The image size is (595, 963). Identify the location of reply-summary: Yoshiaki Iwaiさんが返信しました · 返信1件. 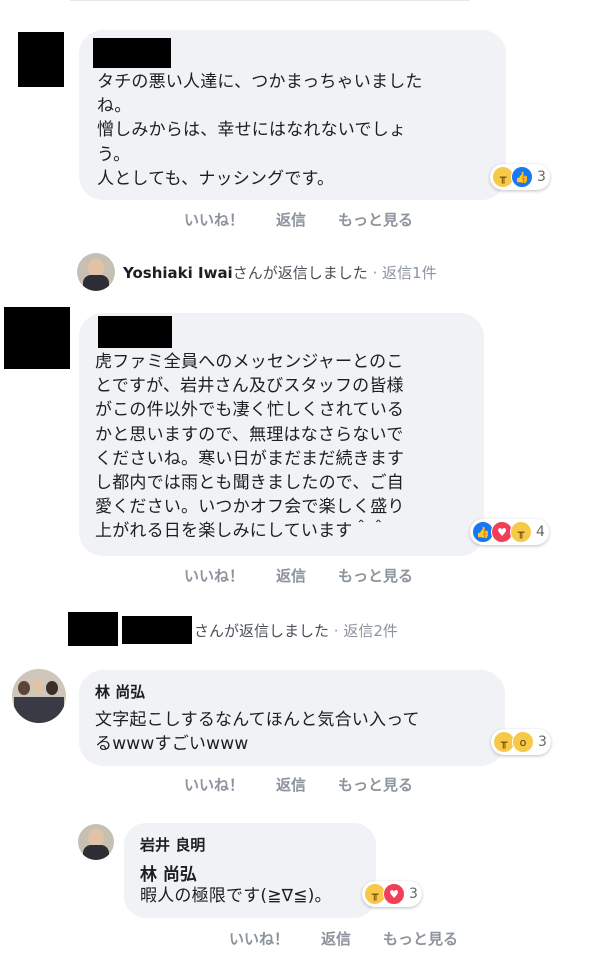
(280, 272).